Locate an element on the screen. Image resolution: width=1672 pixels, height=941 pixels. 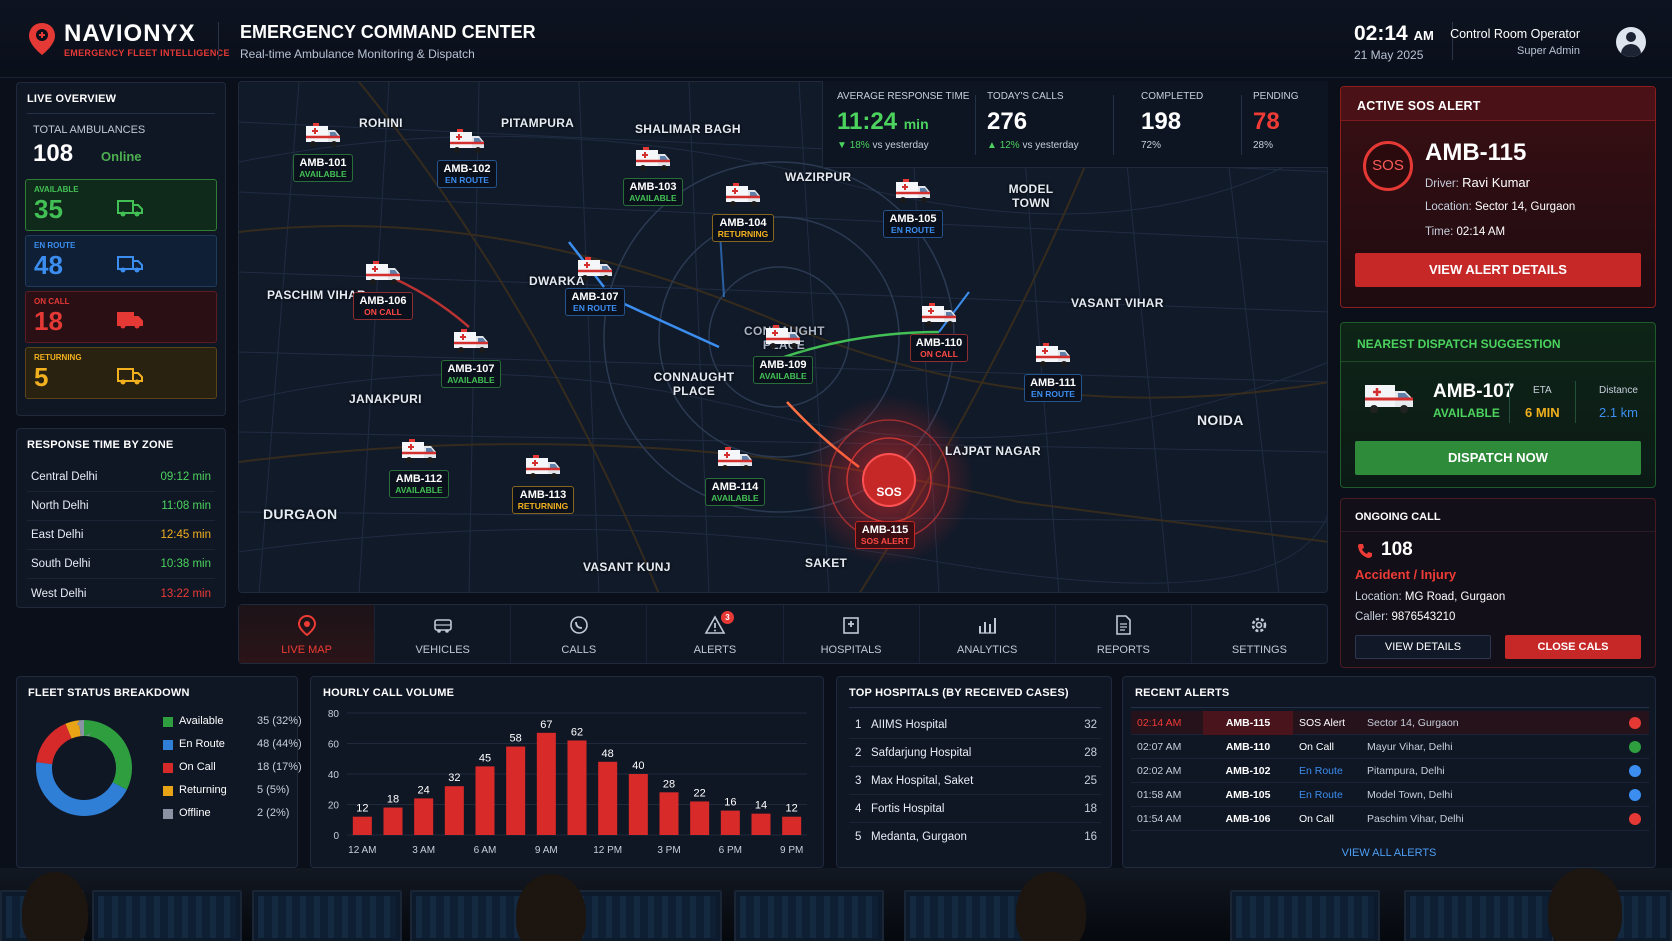
nav-vehicles: VEHICLES is located at coordinates (443, 634).